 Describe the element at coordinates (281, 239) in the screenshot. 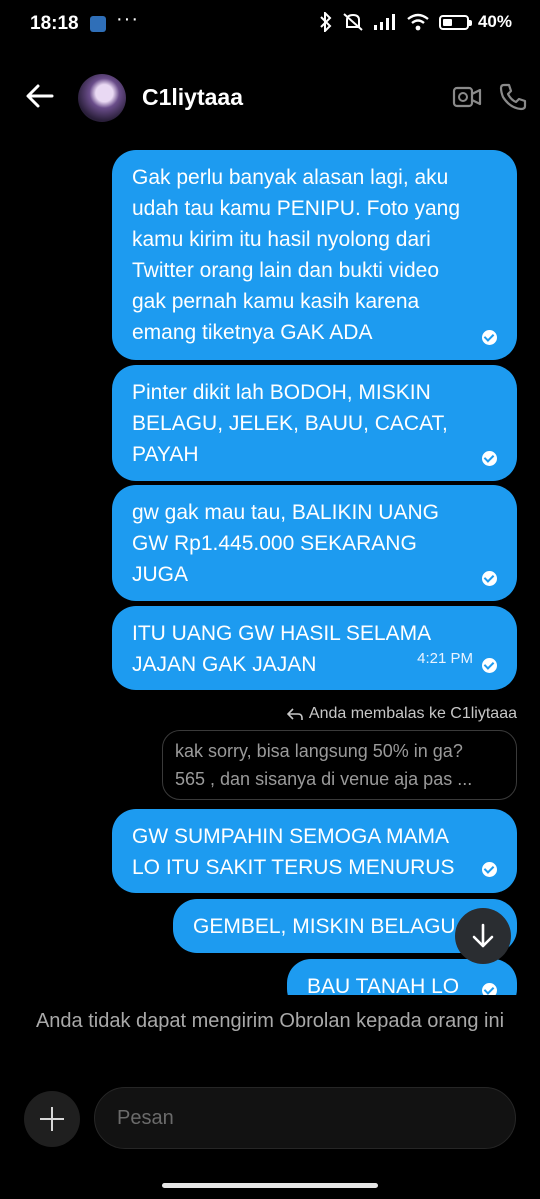

I see `message-line: kamu kirim itu hasil nyolong dari` at that location.